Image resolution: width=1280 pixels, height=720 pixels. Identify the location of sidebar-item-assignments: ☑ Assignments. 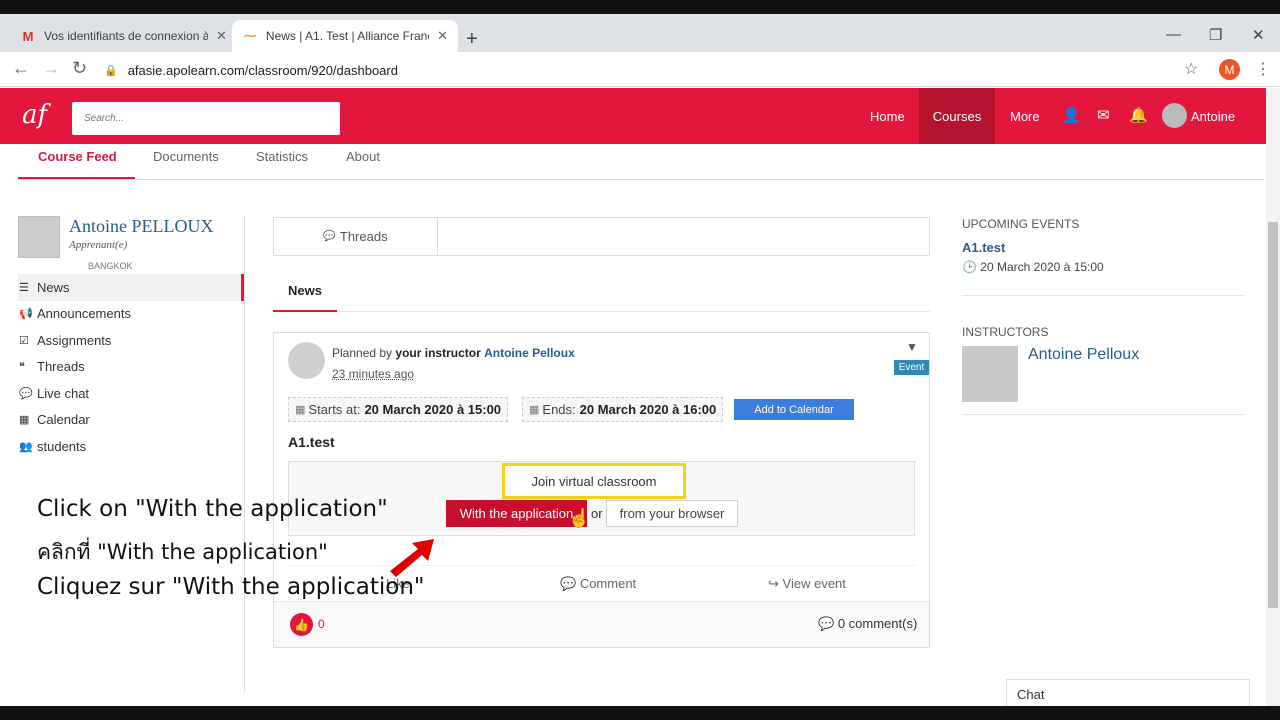
(131, 340).